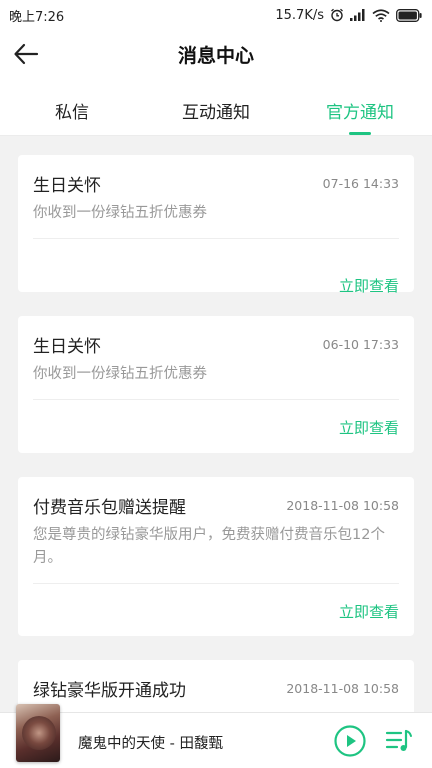 The height and width of the screenshot is (768, 432). Describe the element at coordinates (216, 686) in the screenshot. I see `notification-card: 绿钻豪华版开通成功 2018-11-08 10:58` at that location.